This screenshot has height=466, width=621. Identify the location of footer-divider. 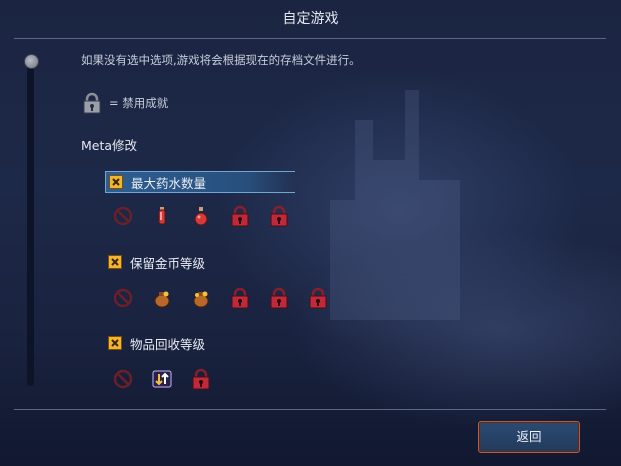
(310, 409).